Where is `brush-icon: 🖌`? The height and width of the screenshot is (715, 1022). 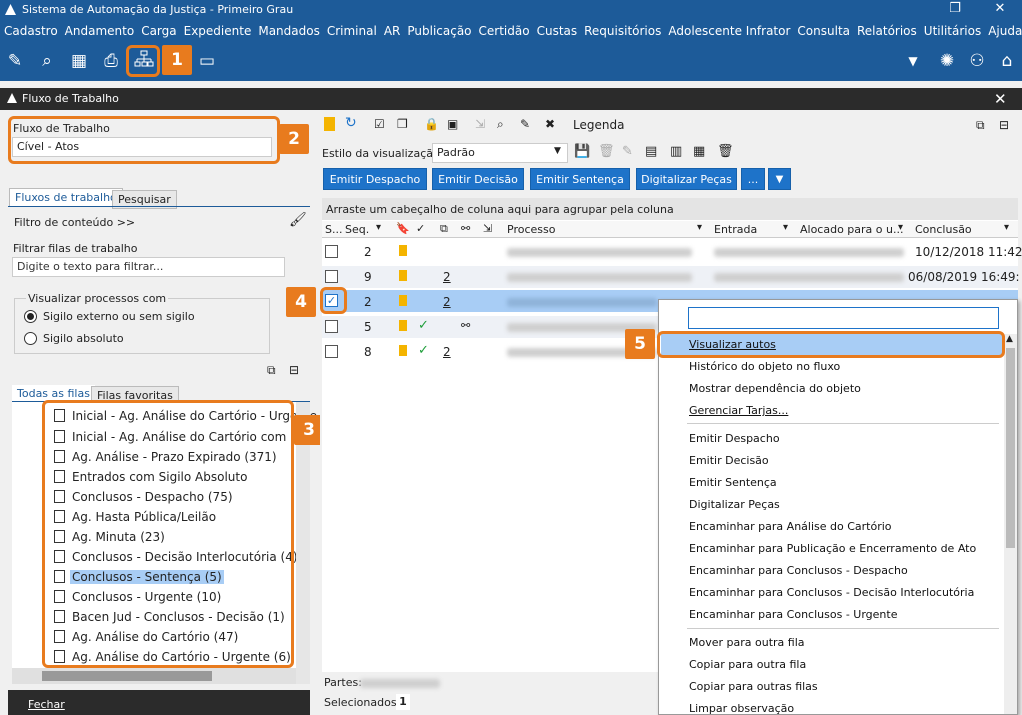 brush-icon: 🖌 is located at coordinates (298, 220).